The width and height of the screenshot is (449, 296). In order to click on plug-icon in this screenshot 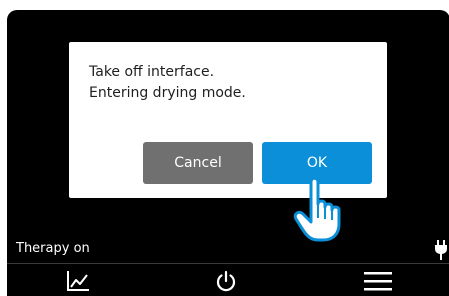, I will do `click(441, 250)`.